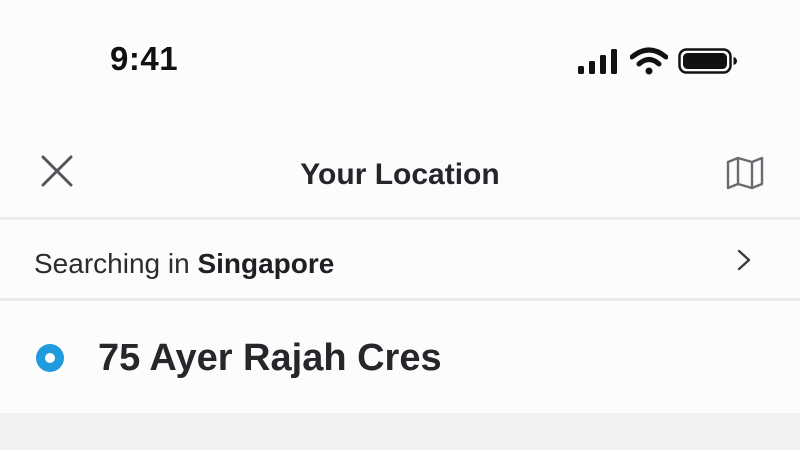 The height and width of the screenshot is (450, 800). What do you see at coordinates (50, 358) in the screenshot?
I see `current-location-dot-icon` at bounding box center [50, 358].